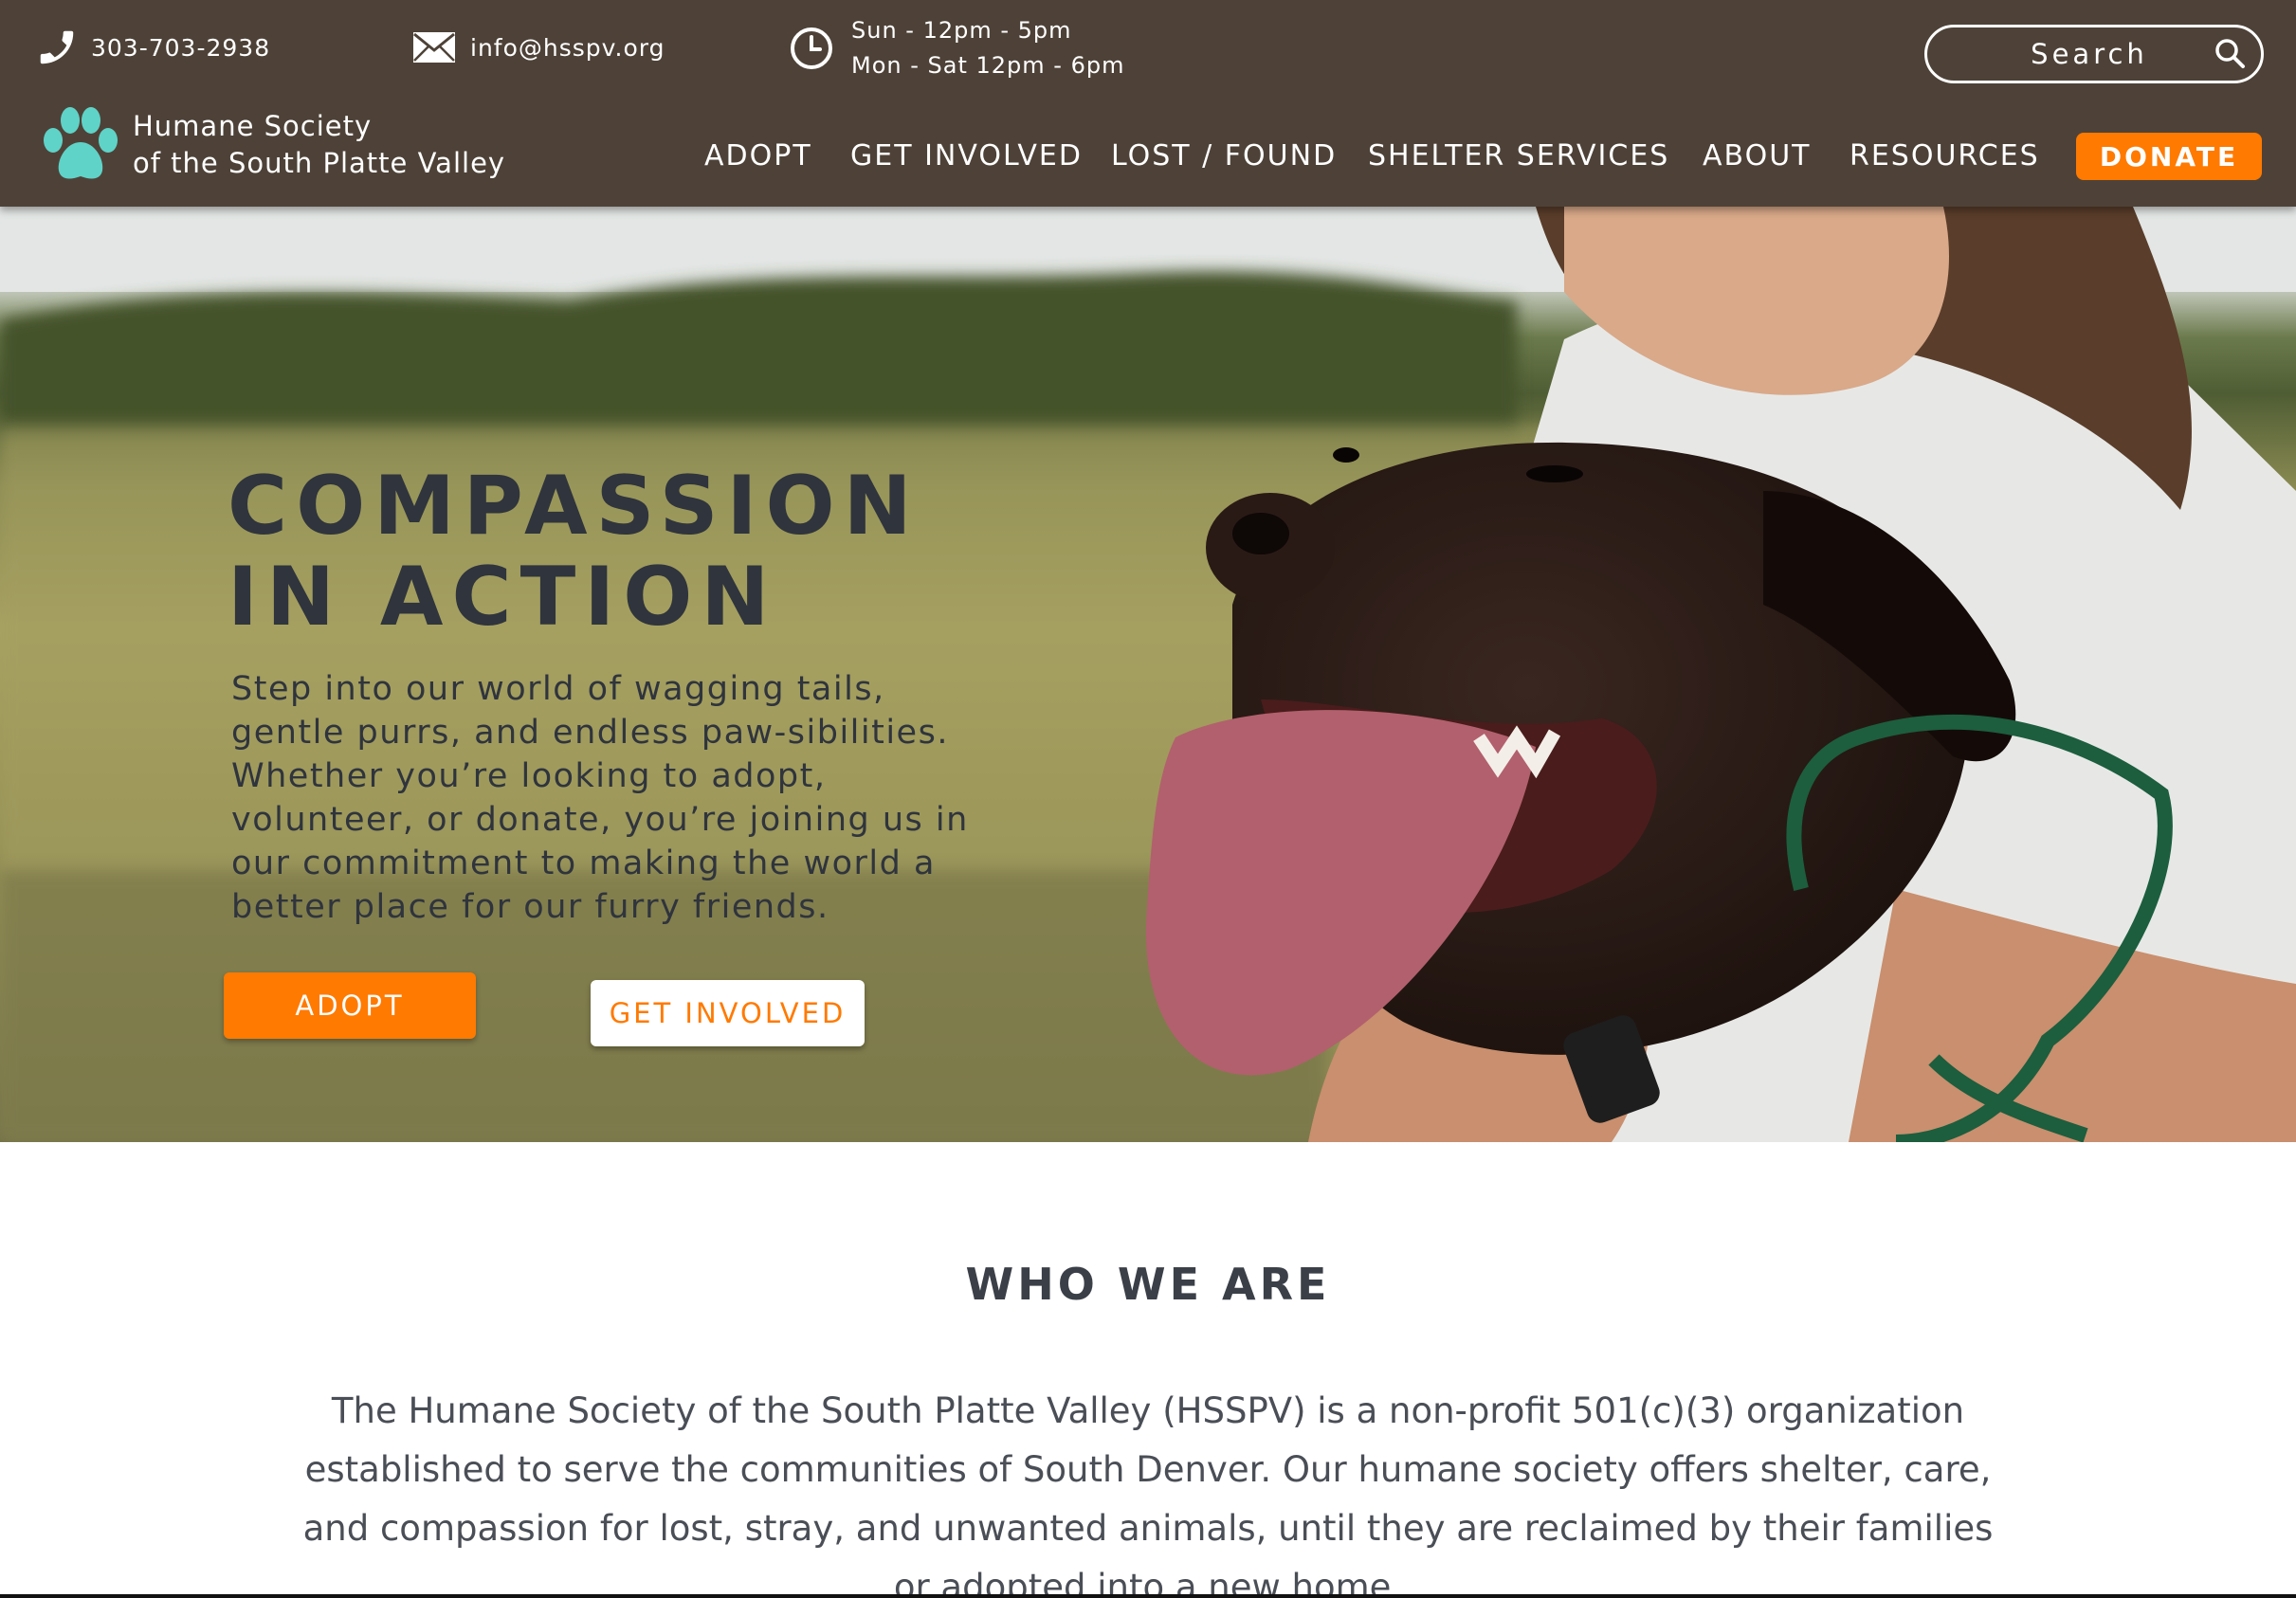 Image resolution: width=2296 pixels, height=1598 pixels. Describe the element at coordinates (180, 48) in the screenshot. I see `phone-number: 303-703-2938` at that location.